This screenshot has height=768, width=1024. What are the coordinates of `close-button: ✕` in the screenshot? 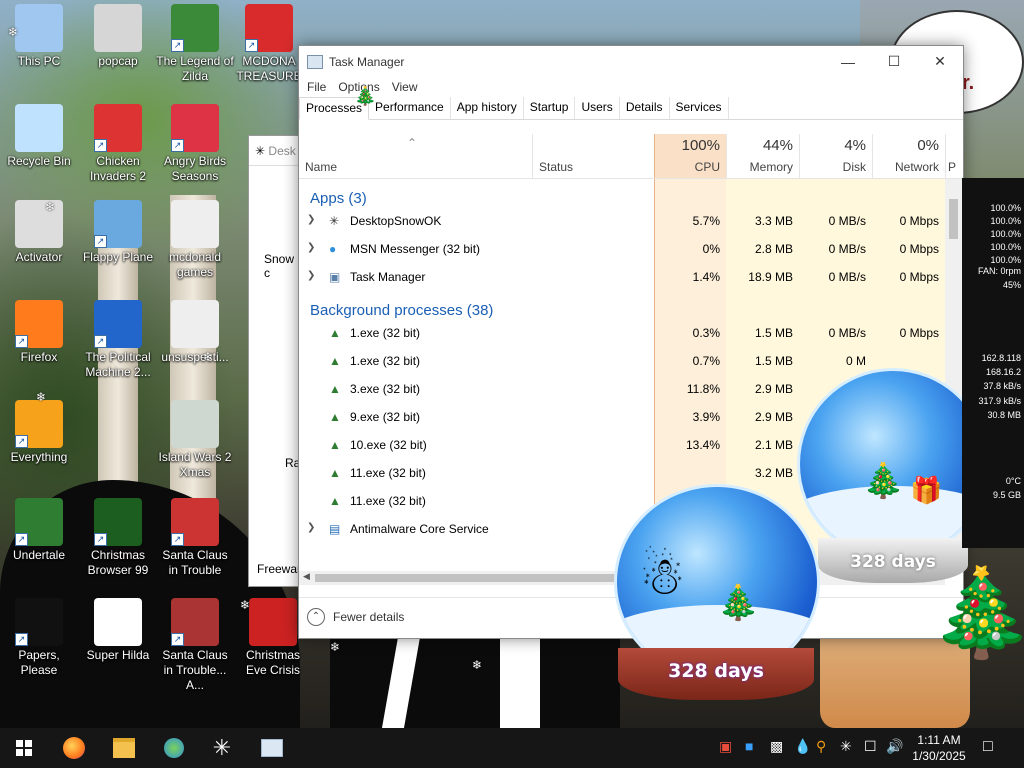 It's located at (940, 61).